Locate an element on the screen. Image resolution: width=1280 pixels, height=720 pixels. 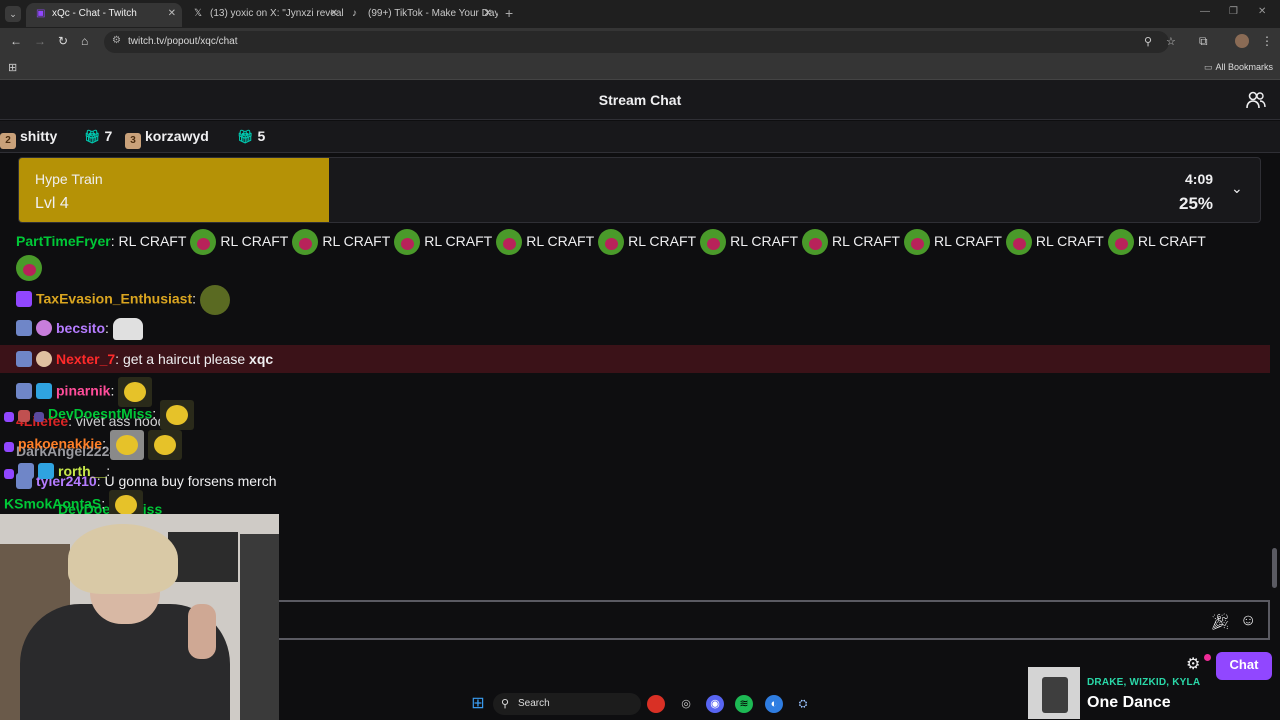
taskbar-search: ⚲ Search is located at coordinates (567, 704).